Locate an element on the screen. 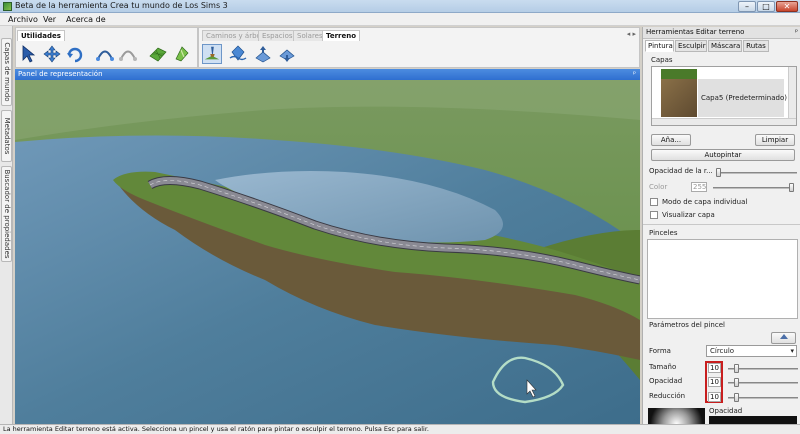  tab-utilities: Utilidades is located at coordinates (41, 35).